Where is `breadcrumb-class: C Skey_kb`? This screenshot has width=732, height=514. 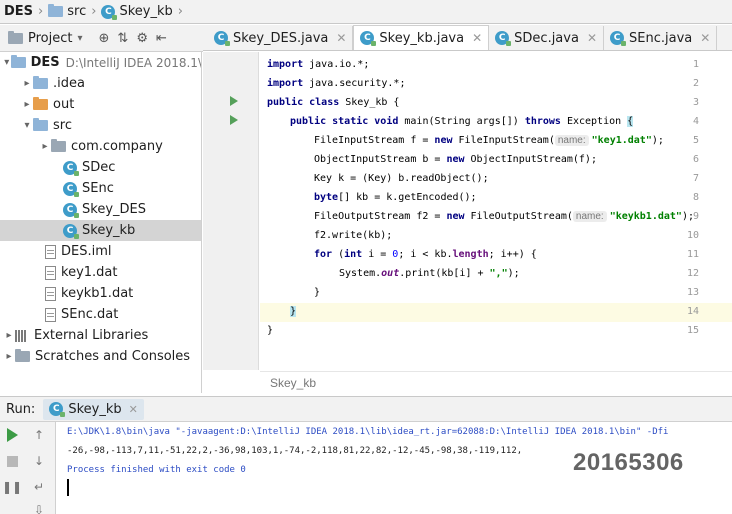 breadcrumb-class: C Skey_kb is located at coordinates (137, 12).